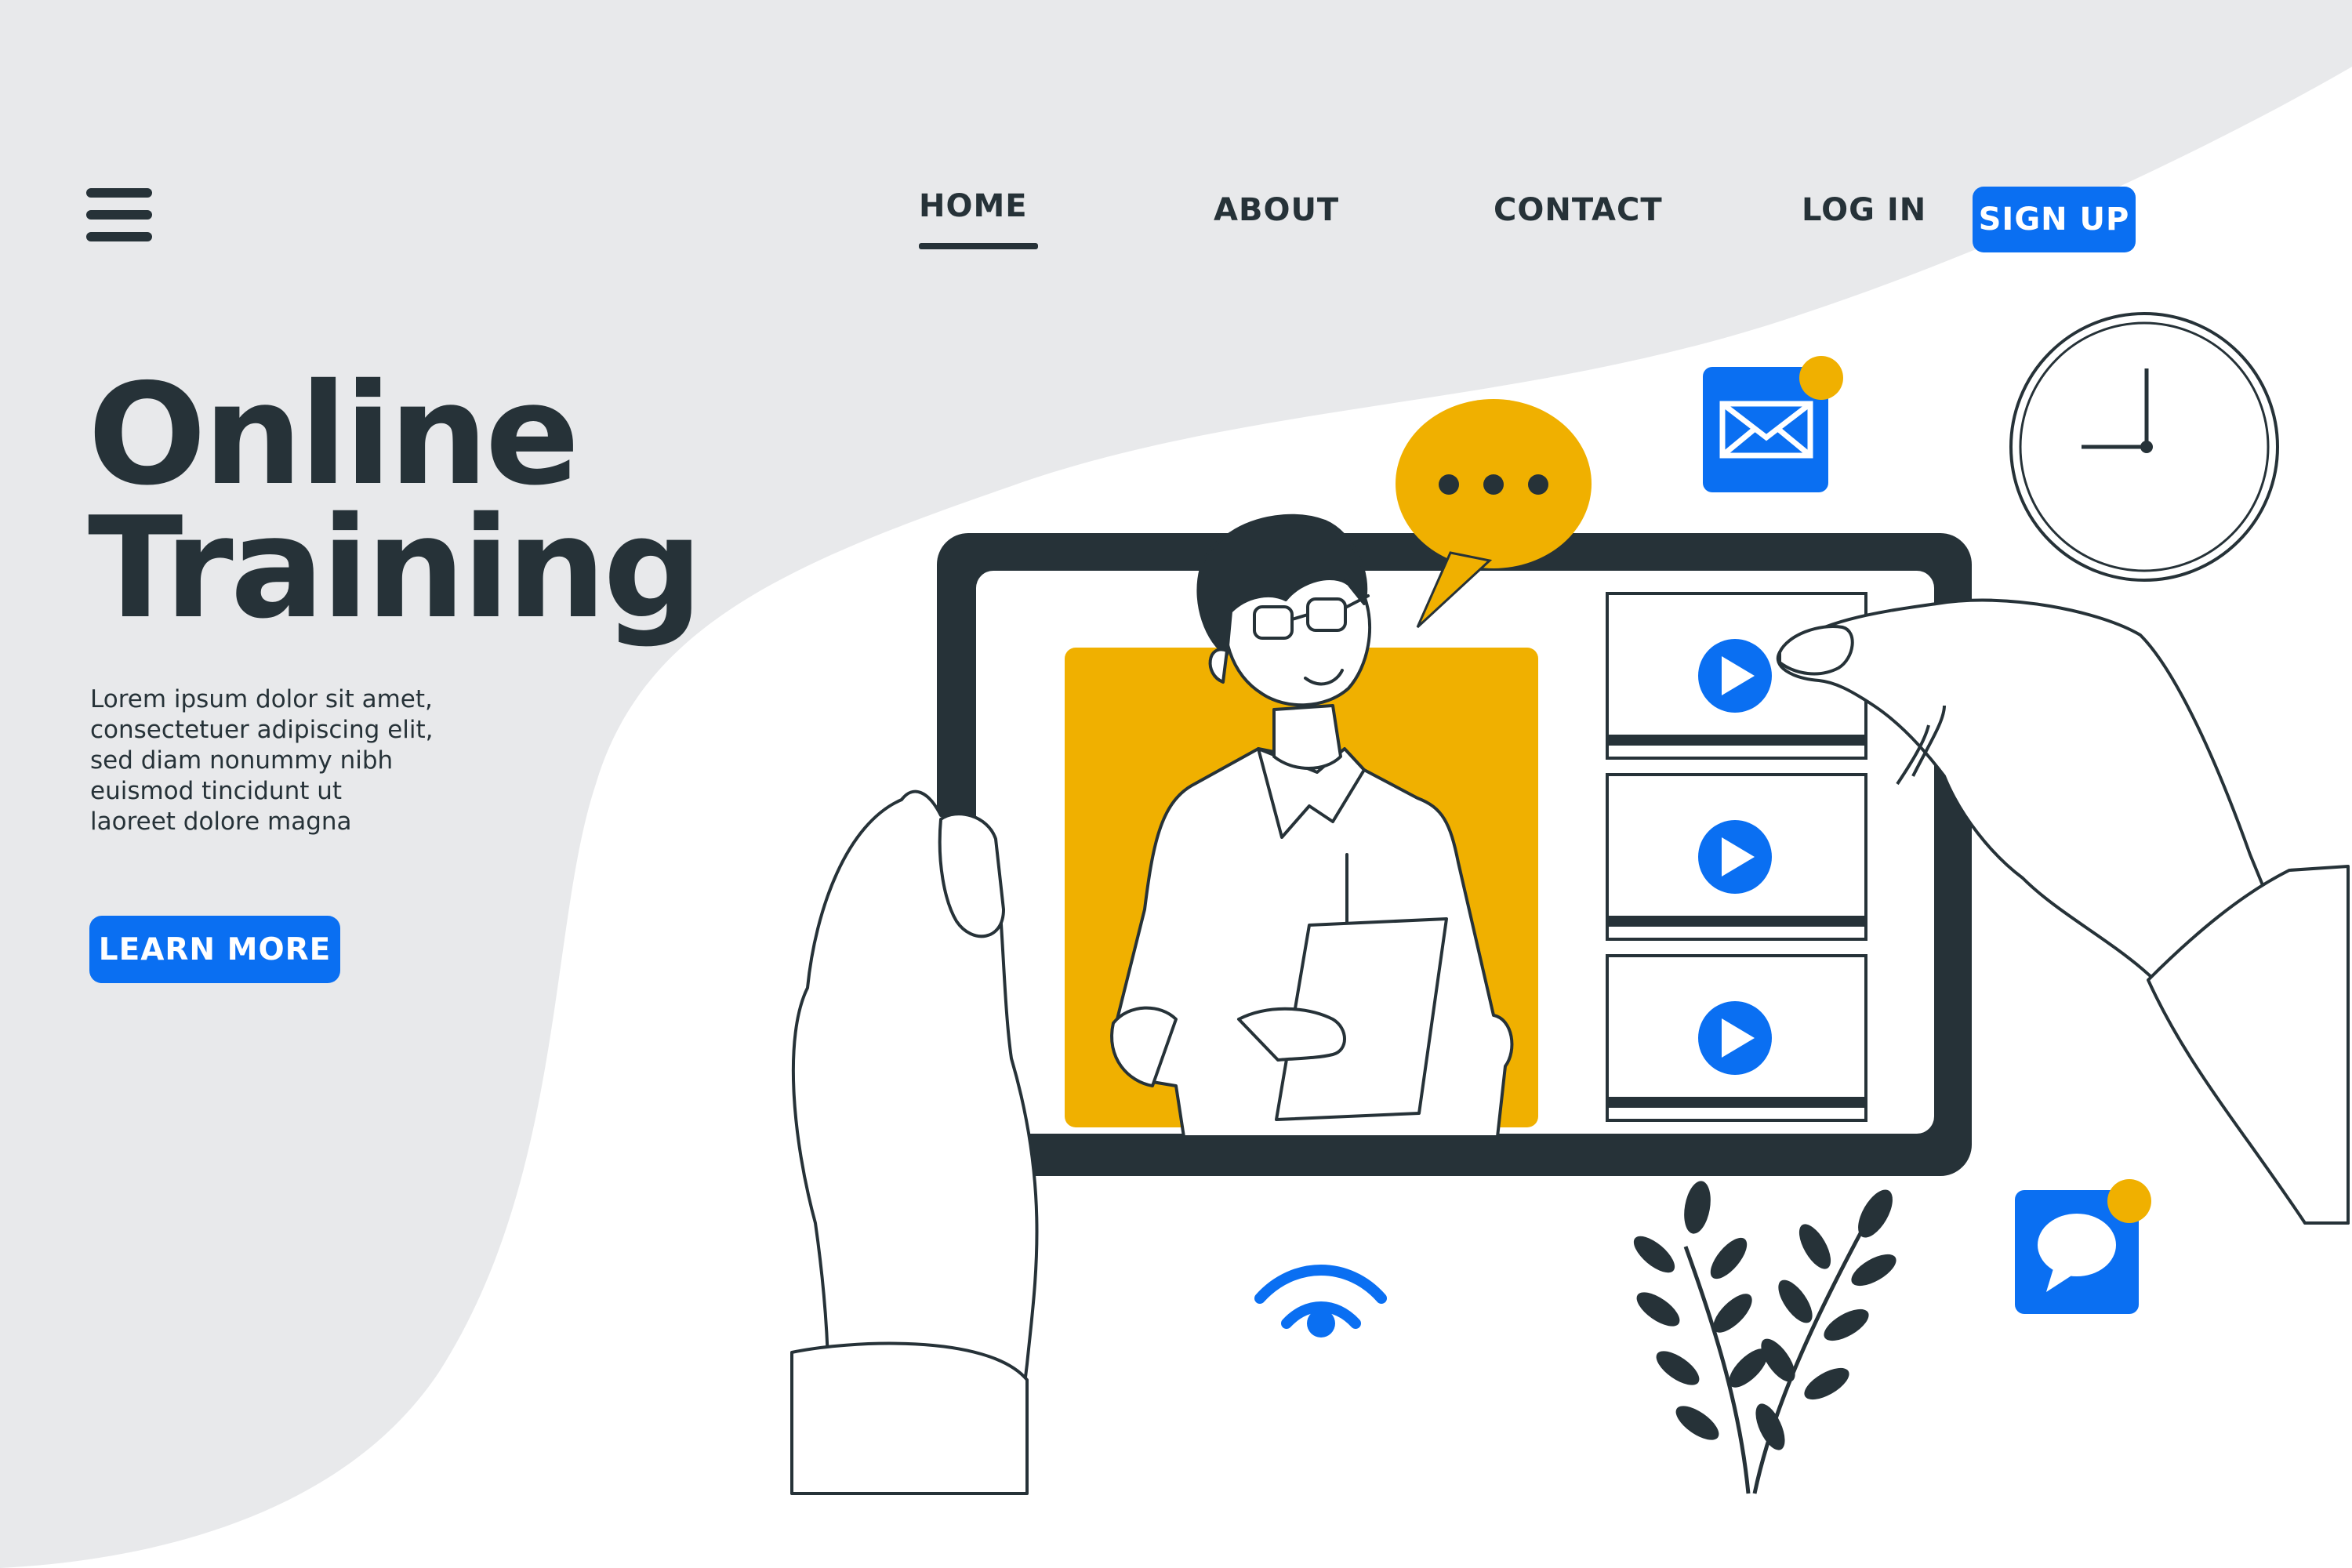 The height and width of the screenshot is (1568, 2352). What do you see at coordinates (2083, 1246) in the screenshot?
I see `message-icon` at bounding box center [2083, 1246].